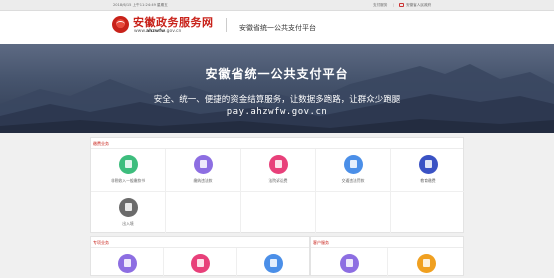 Image resolution: width=554 pixels, height=278 pixels. I want to click on service-card-penalty: 缴纳违法款, so click(203, 170).